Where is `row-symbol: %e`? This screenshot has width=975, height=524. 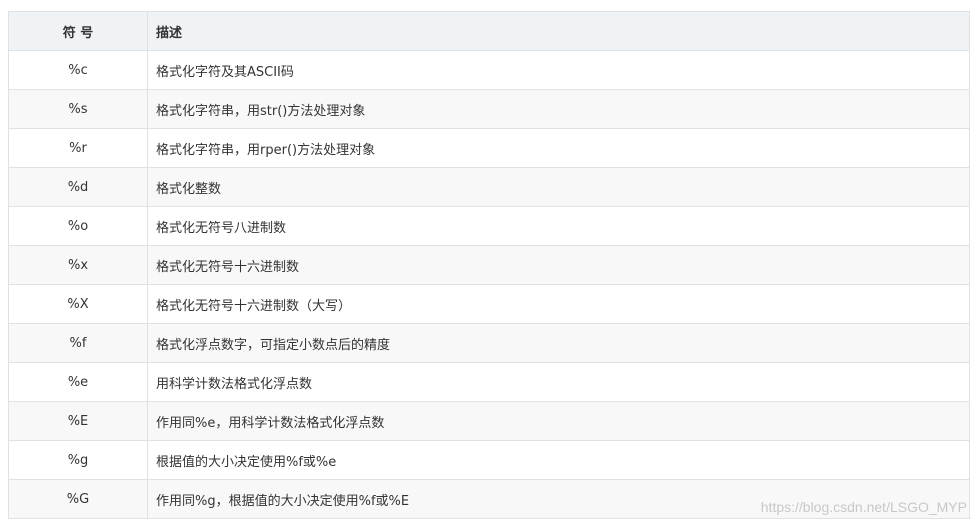
row-symbol: %e is located at coordinates (78, 382).